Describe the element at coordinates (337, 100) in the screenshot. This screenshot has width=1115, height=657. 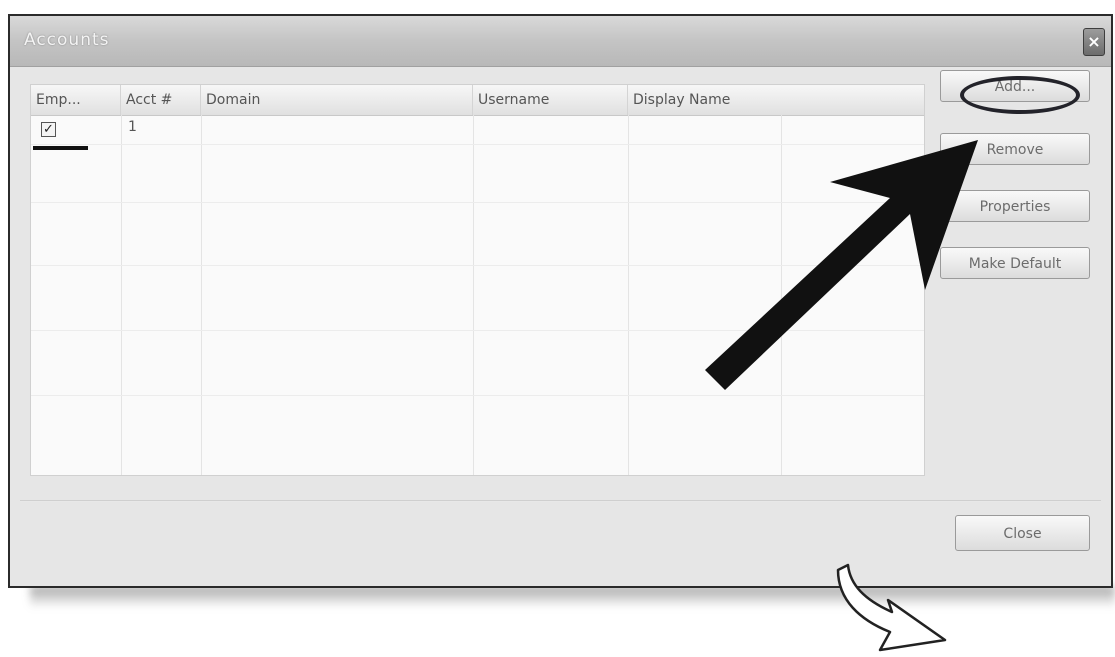
I see `column-header-domain: Domain` at that location.